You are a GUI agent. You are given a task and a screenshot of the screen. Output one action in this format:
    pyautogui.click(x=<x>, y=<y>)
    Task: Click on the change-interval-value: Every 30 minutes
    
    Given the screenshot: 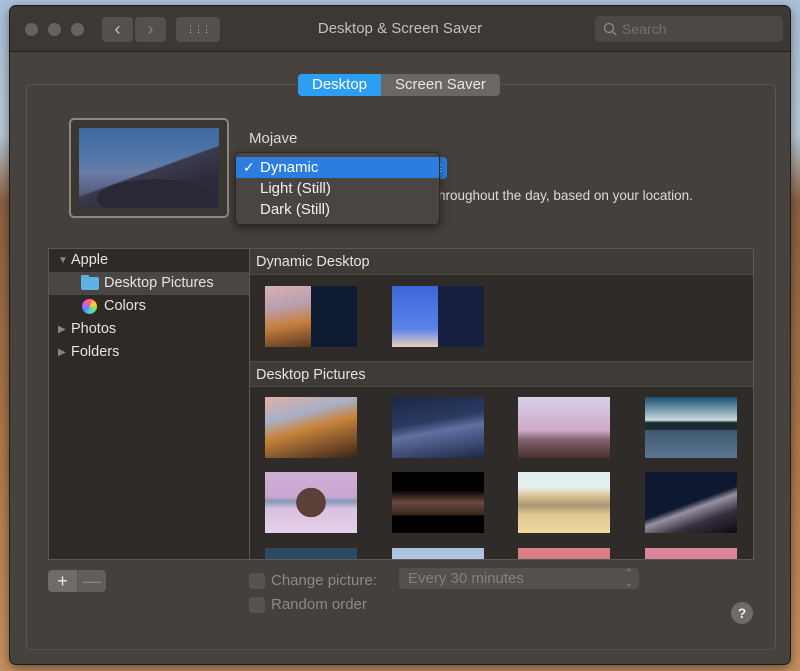 What is the action you would take?
    pyautogui.click(x=466, y=578)
    